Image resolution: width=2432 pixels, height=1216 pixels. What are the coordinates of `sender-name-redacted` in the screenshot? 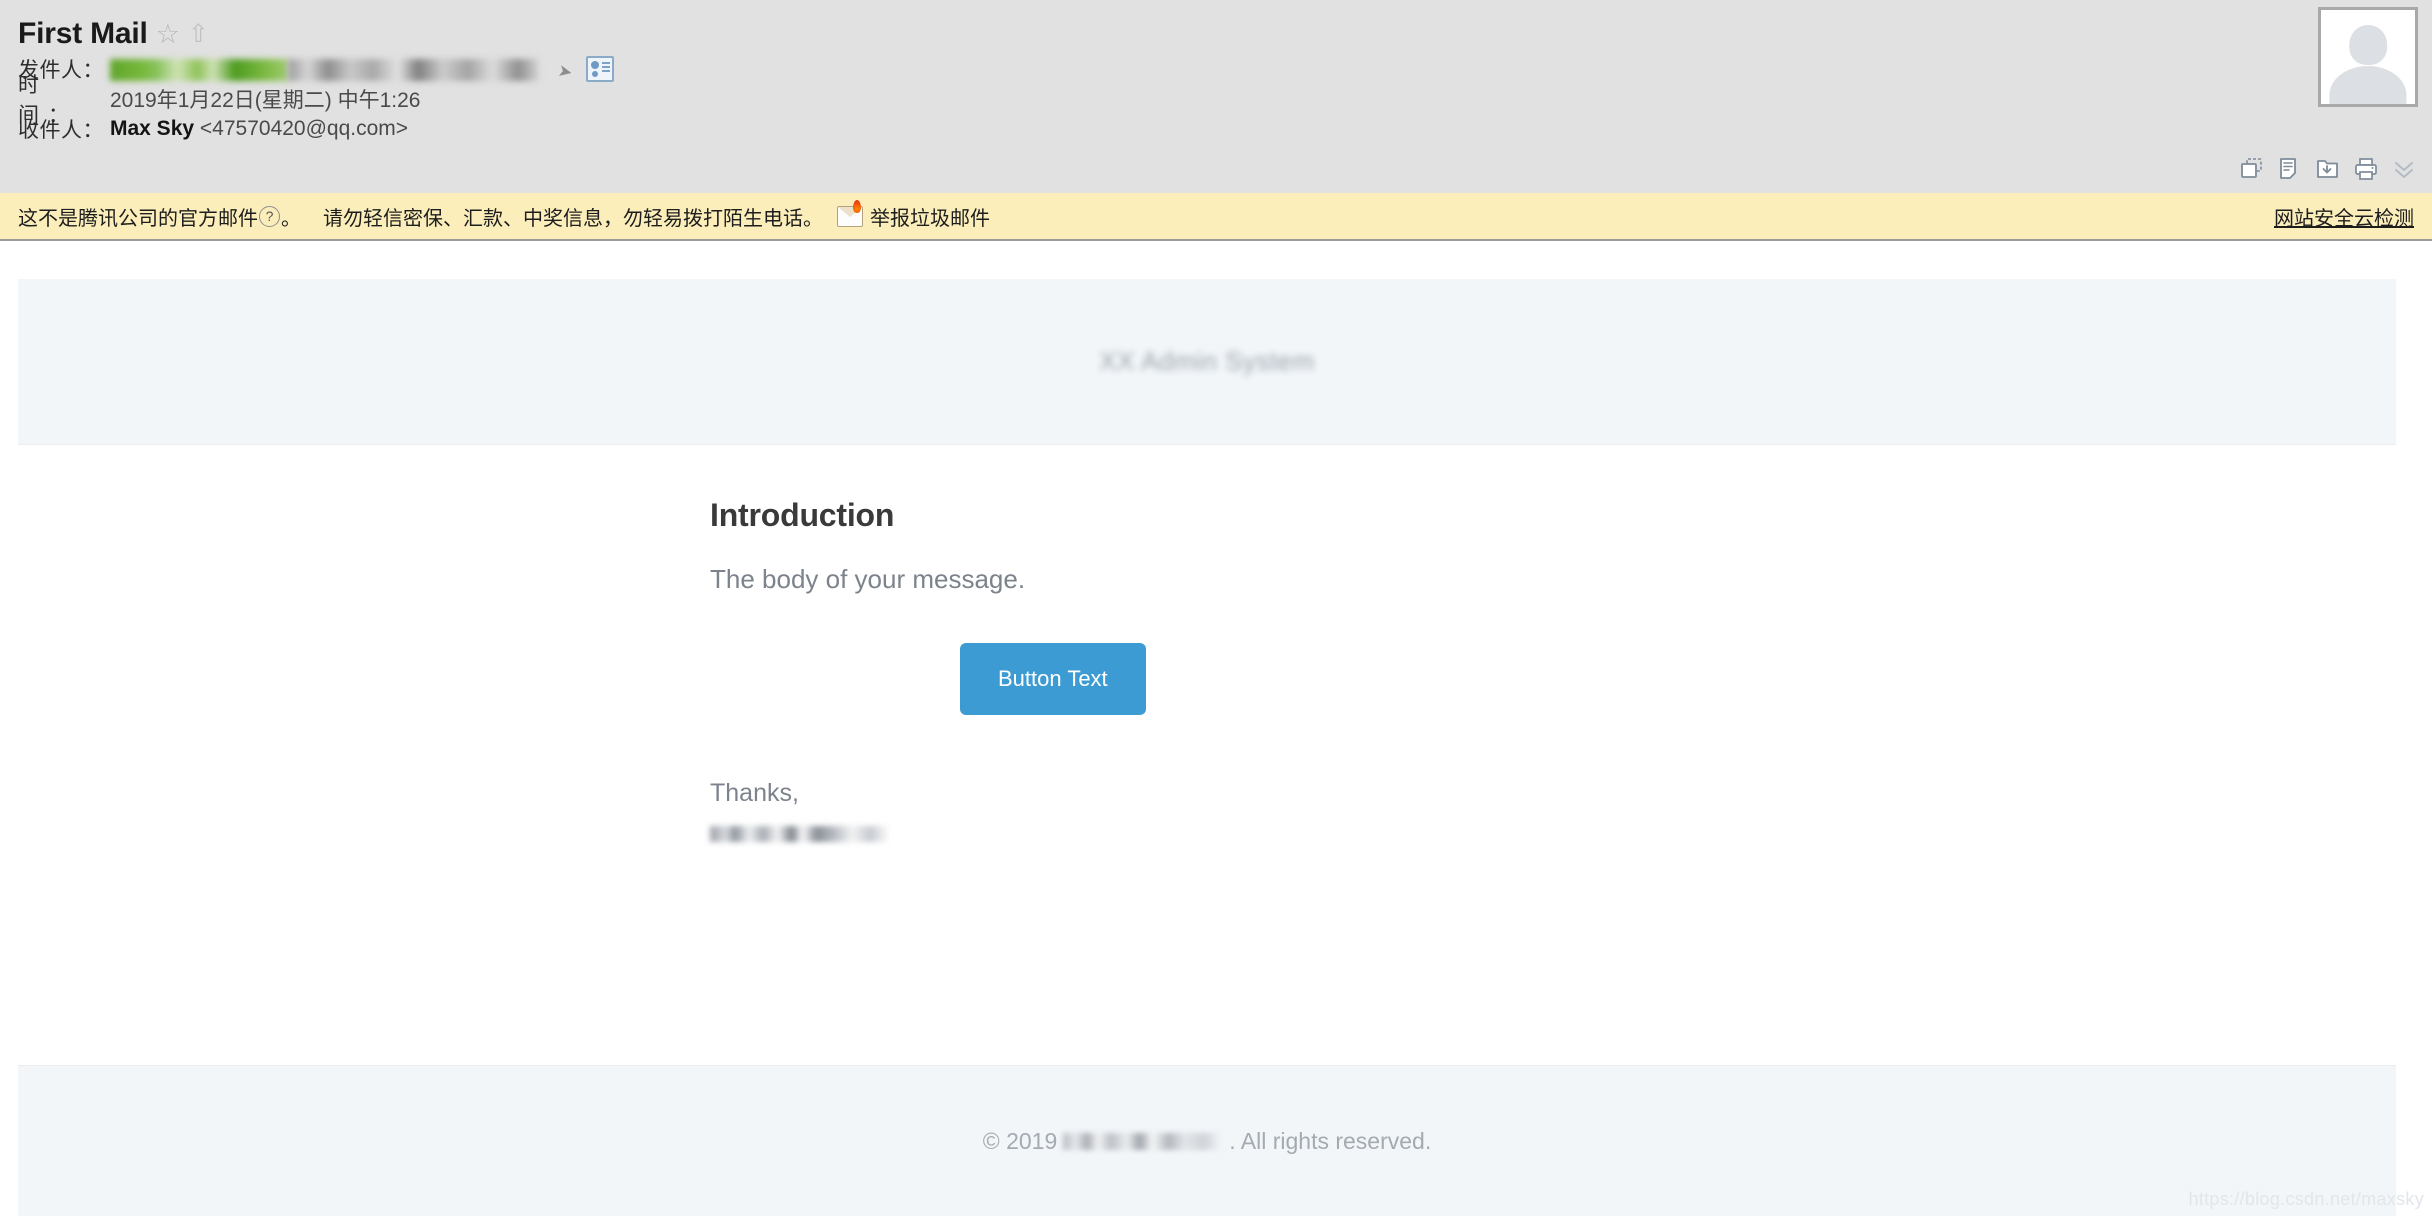 It's located at (199, 69).